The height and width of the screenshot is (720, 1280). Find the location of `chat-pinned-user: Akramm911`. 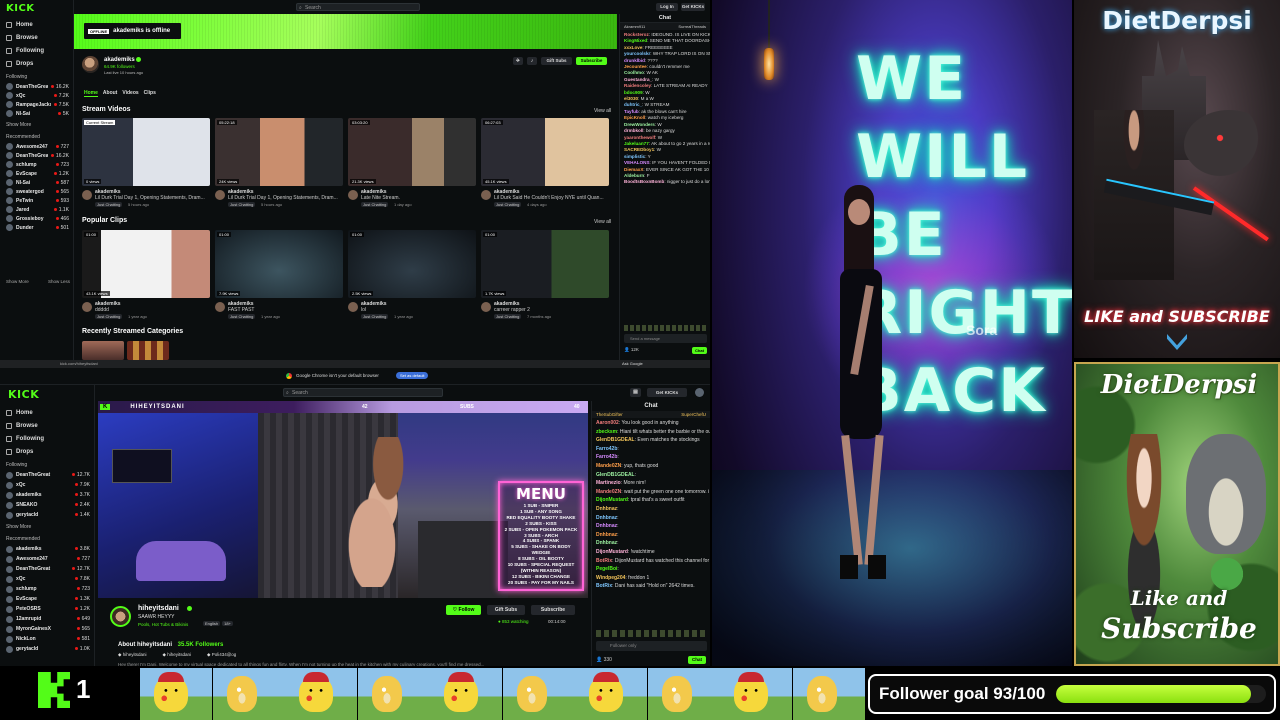

chat-pinned-user: Akramm911 is located at coordinates (634, 26).